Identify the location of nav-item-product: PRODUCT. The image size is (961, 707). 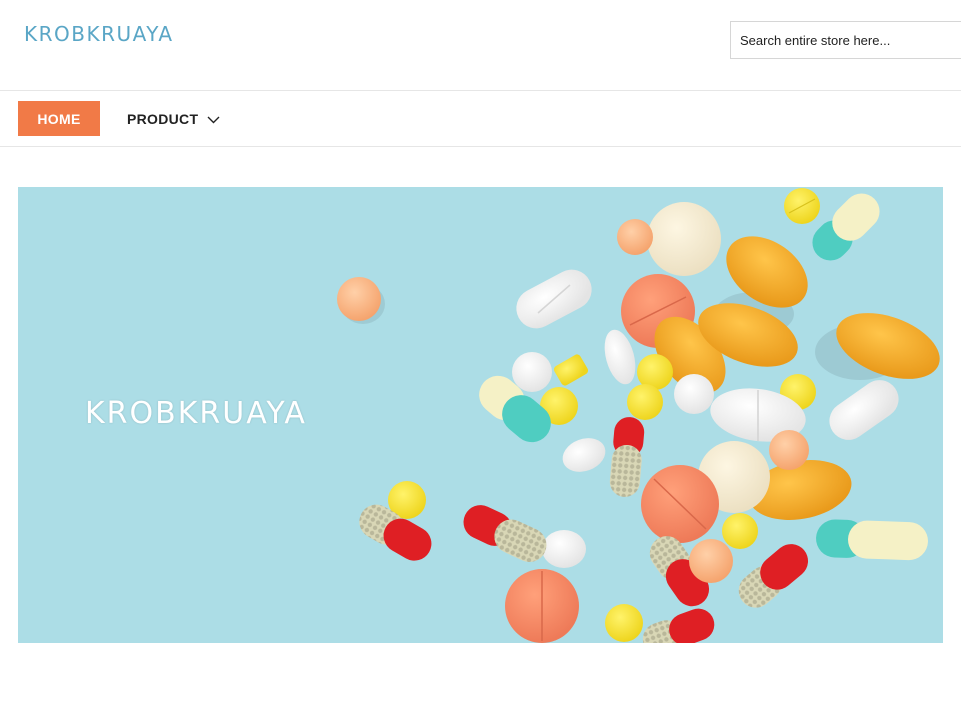
(173, 118).